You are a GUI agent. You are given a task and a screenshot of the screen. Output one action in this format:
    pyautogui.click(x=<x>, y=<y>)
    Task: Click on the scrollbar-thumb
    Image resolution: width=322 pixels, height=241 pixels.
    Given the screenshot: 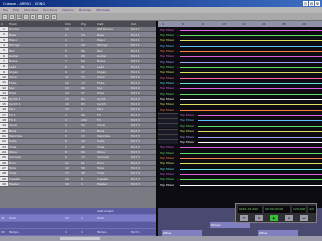 What is the action you would take?
    pyautogui.click(x=80, y=238)
    